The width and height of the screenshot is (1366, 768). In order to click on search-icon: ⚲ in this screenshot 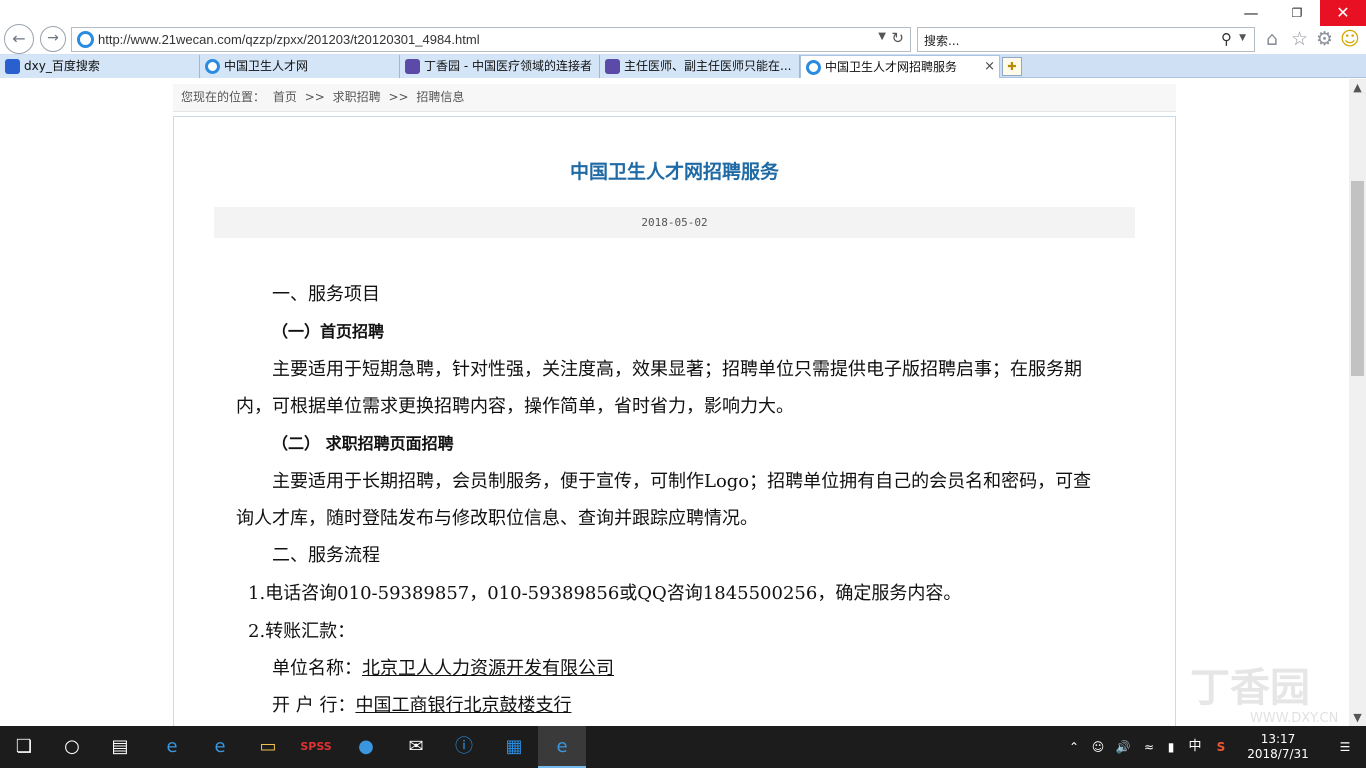, I will do `click(1226, 39)`.